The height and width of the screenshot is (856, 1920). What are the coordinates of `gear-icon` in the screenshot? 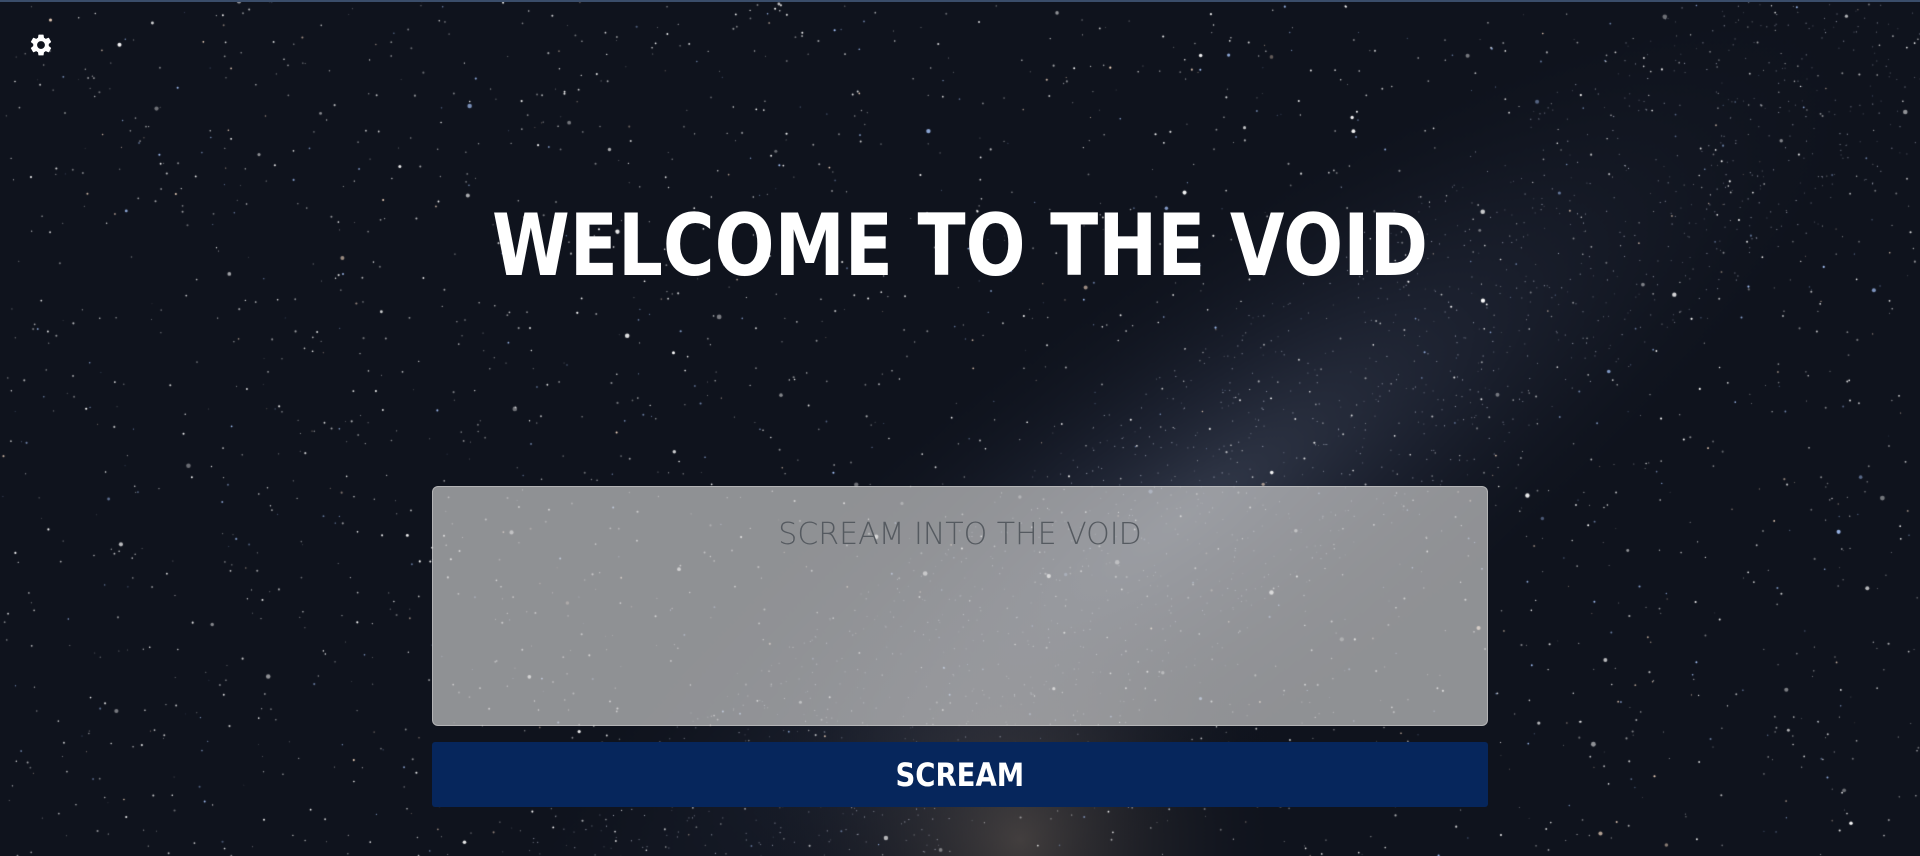 It's located at (41, 45).